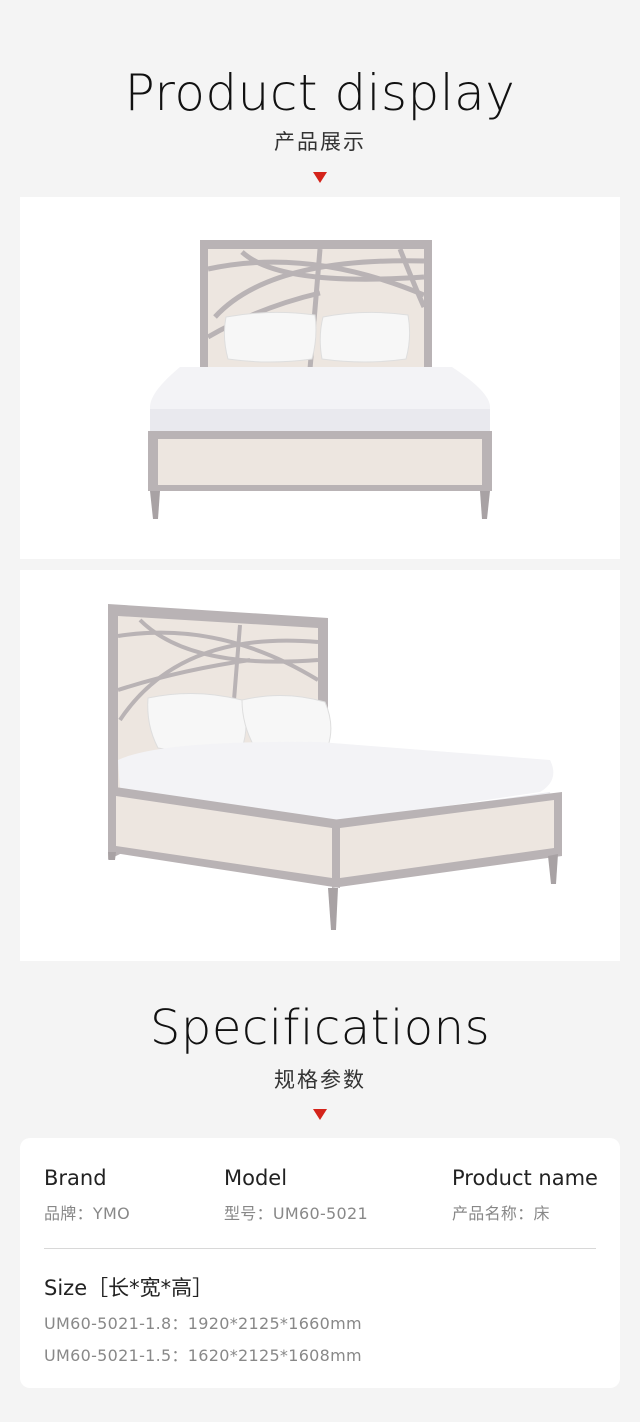  What do you see at coordinates (320, 1080) in the screenshot?
I see `specs-subtitle: 规格参数` at bounding box center [320, 1080].